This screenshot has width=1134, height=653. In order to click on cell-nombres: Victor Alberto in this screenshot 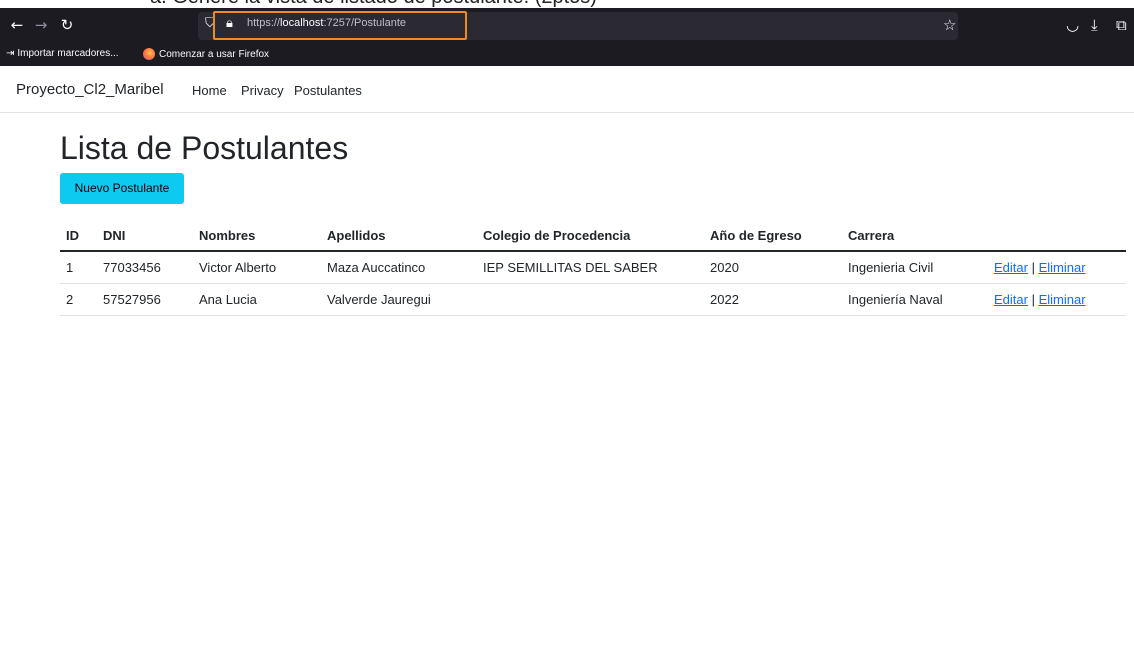, I will do `click(257, 267)`.